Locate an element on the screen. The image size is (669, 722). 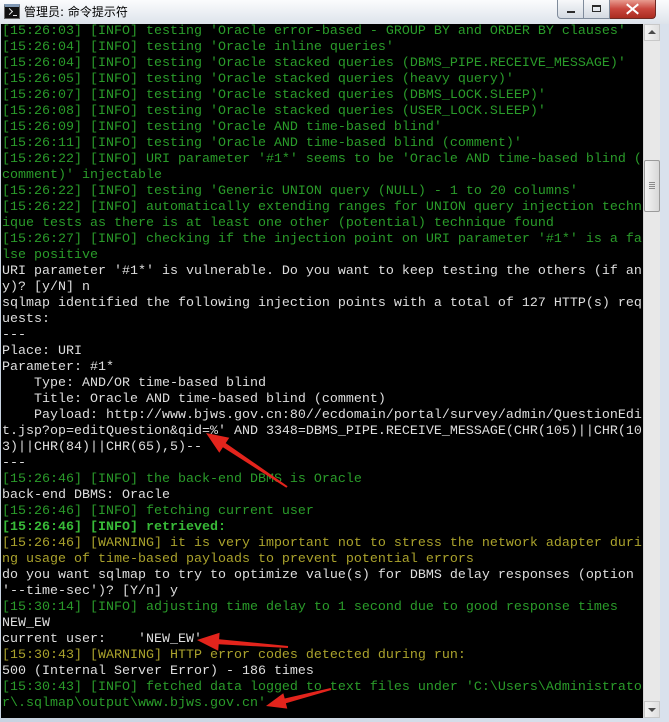
scrollbar-thumb is located at coordinates (652, 186).